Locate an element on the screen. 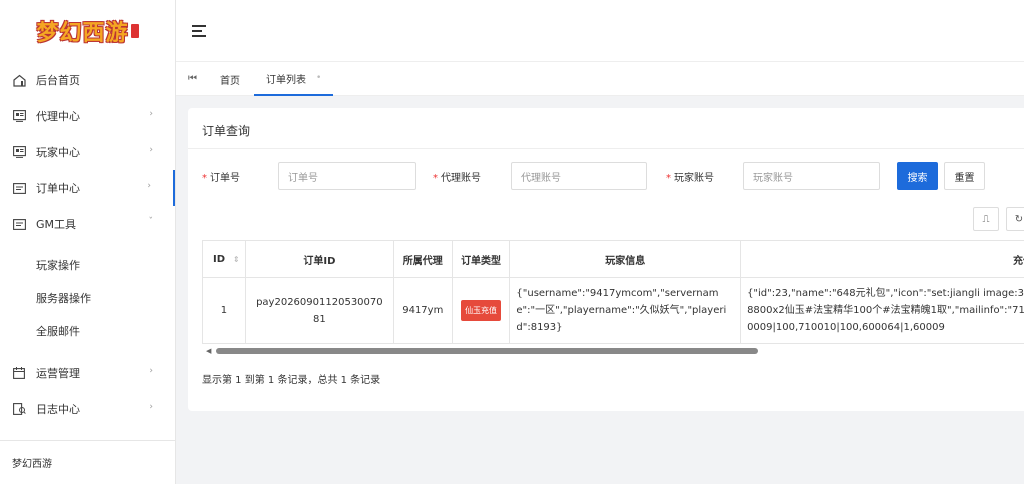 The image size is (1024, 484). agent-account-input: 代理账号 is located at coordinates (579, 176).